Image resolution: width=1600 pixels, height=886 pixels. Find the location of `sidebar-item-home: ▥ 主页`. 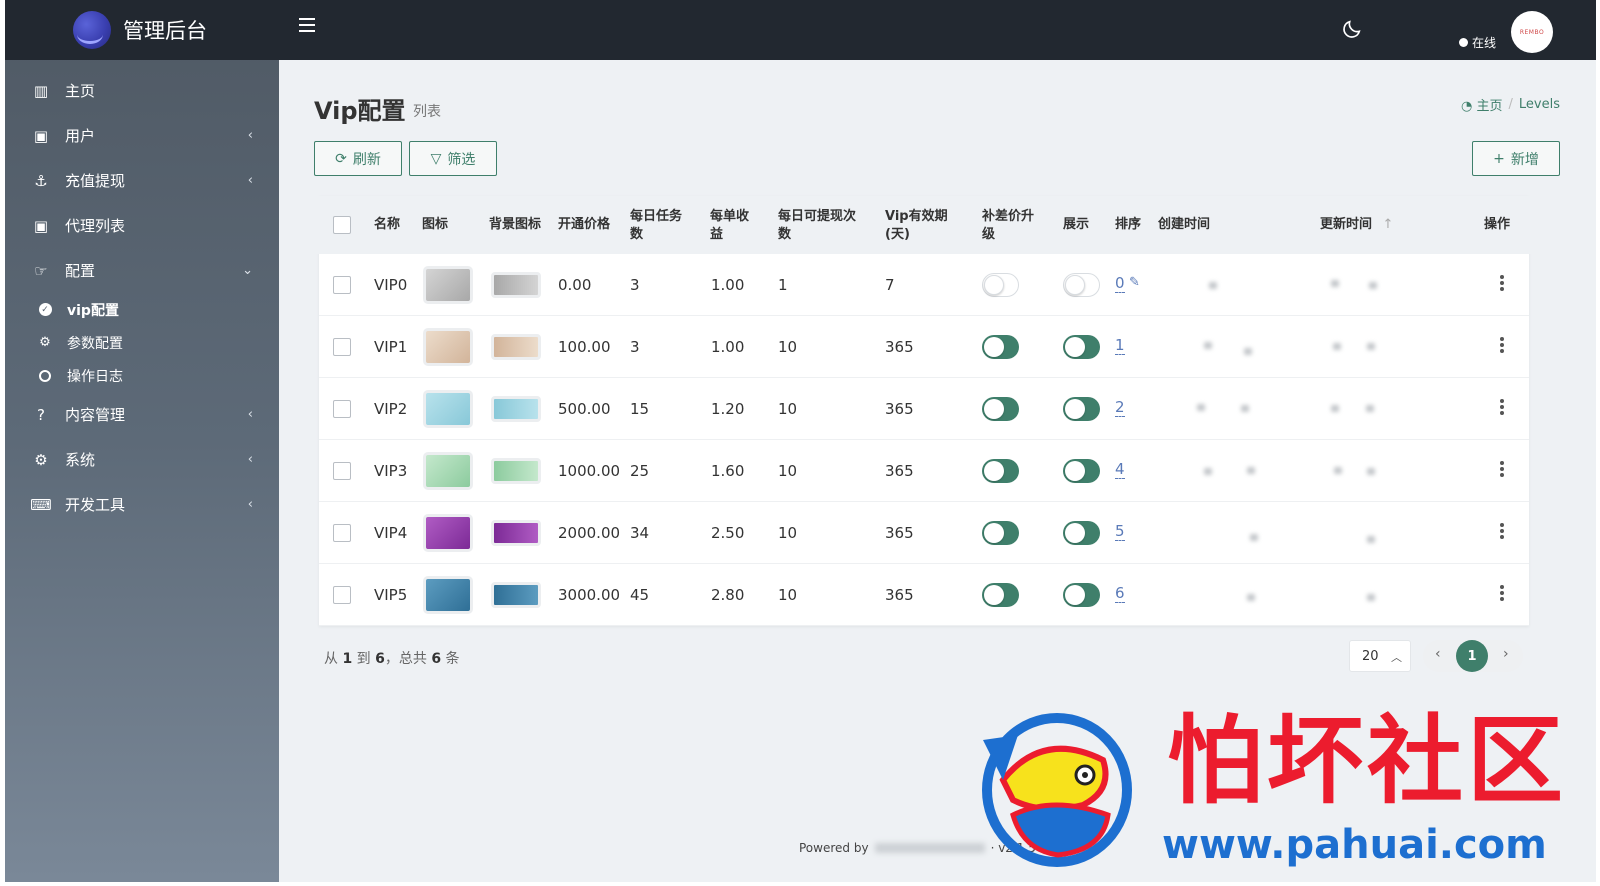

sidebar-item-home: ▥ 主页 is located at coordinates (142, 90).